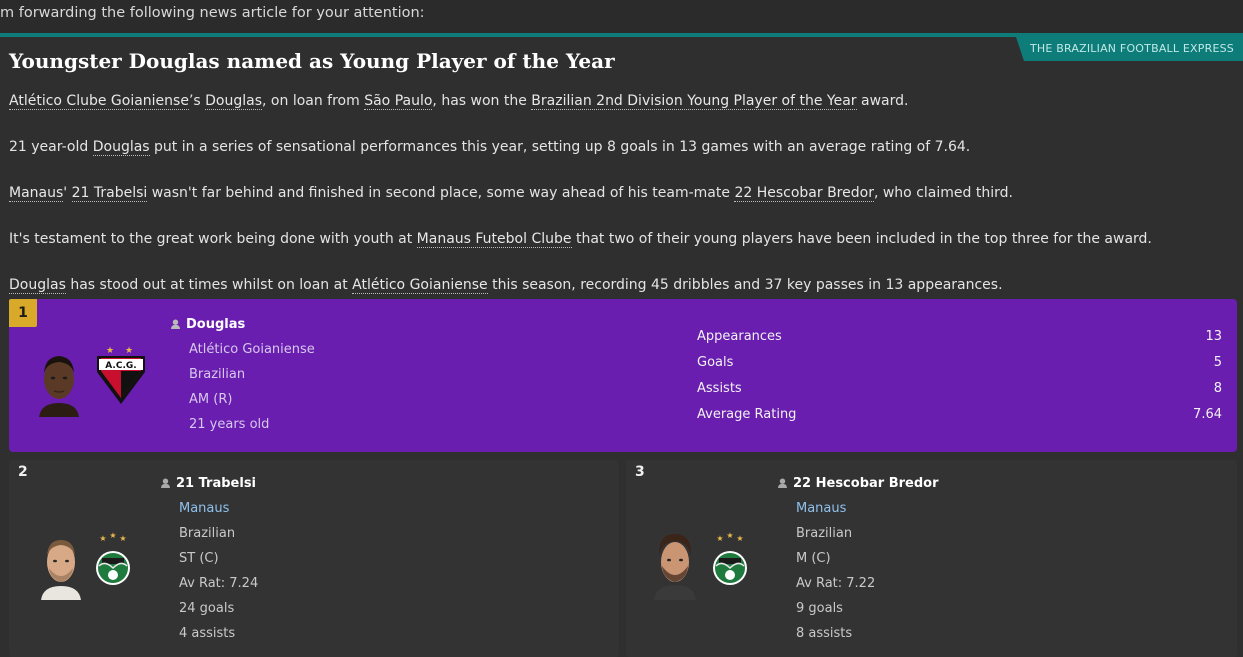 The image size is (1243, 657). I want to click on club-link: Atlético Goianiense, so click(420, 285).